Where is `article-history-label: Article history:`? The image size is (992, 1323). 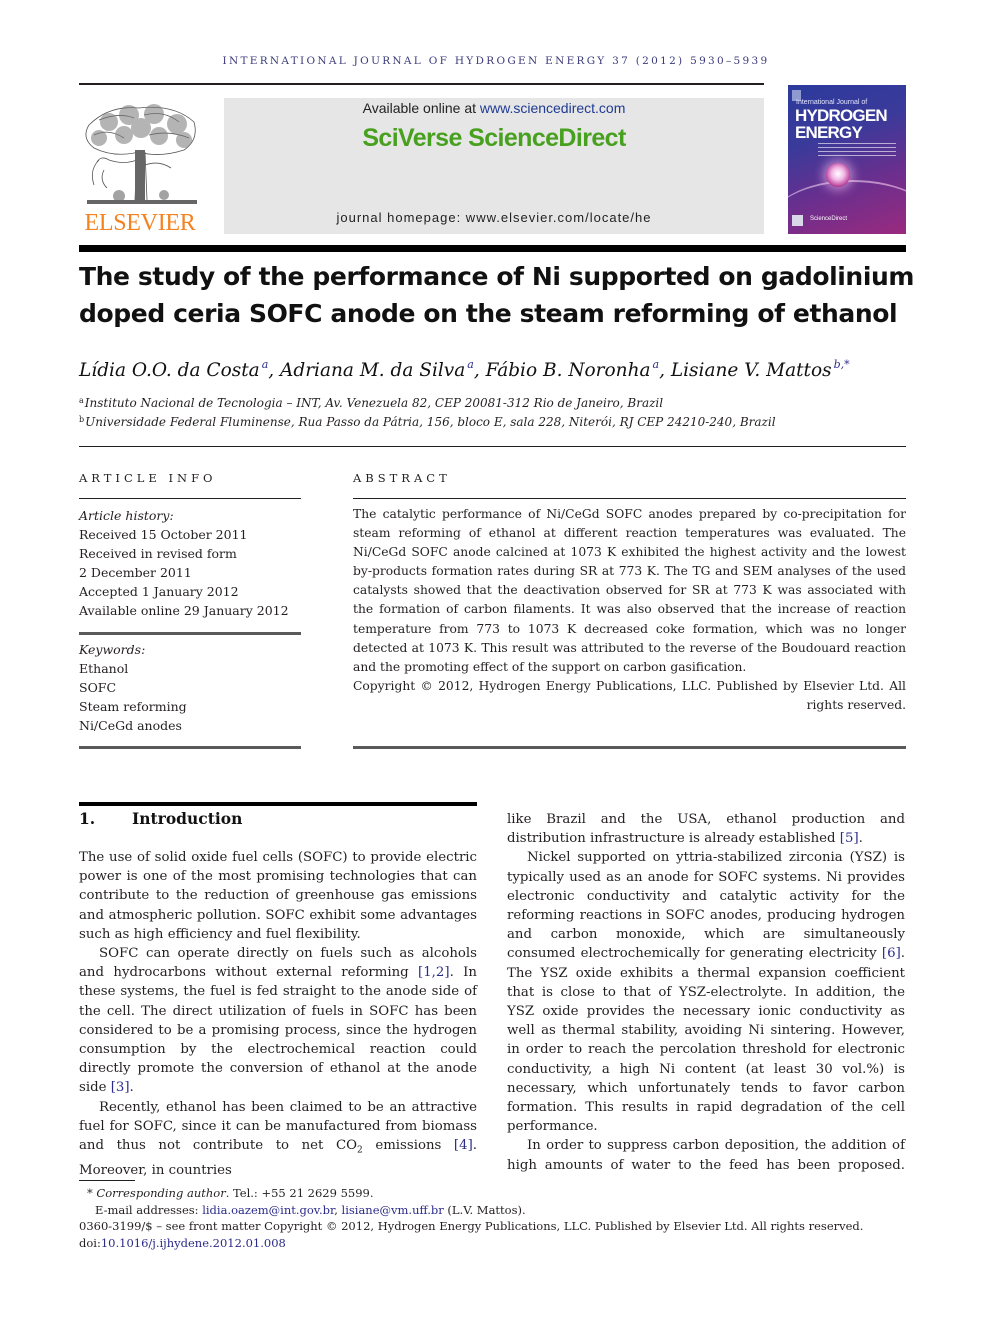
article-history-label: Article history: is located at coordinates (126, 515).